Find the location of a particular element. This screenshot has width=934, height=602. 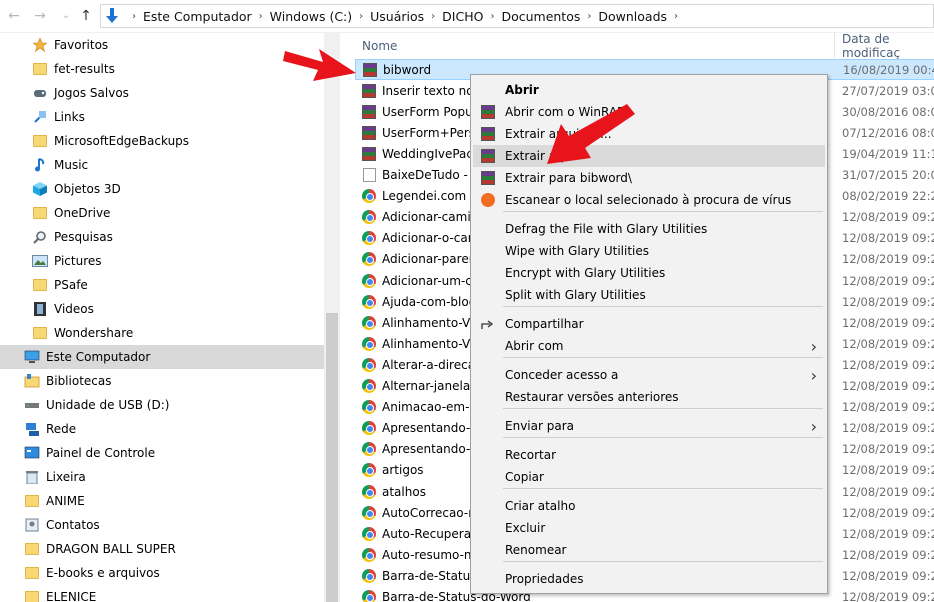

menu-item-extrair-para-bibword: Extrair para bibword\ is located at coordinates (649, 178).